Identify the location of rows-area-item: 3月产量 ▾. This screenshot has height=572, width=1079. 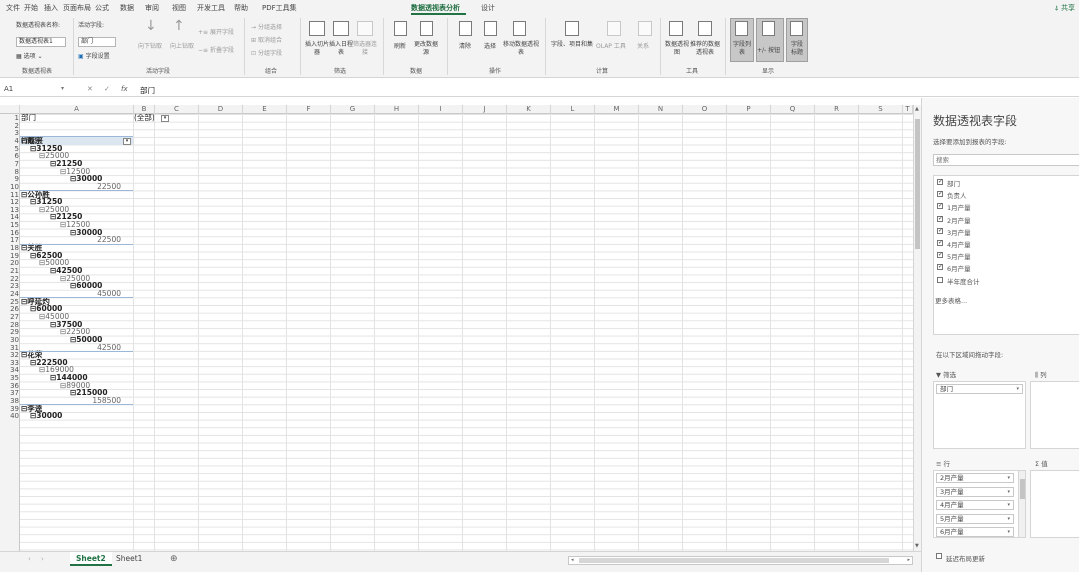
(975, 491).